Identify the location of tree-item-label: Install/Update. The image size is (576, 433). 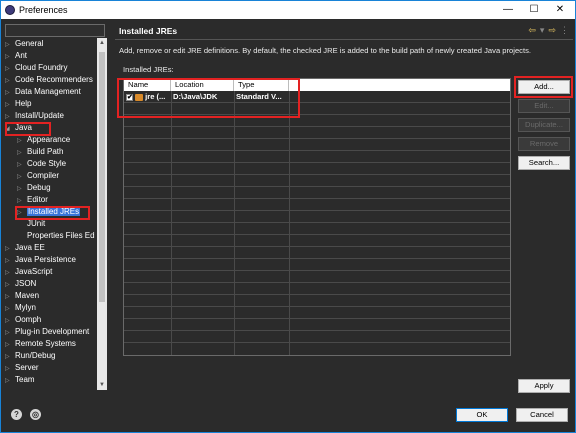
(39, 115).